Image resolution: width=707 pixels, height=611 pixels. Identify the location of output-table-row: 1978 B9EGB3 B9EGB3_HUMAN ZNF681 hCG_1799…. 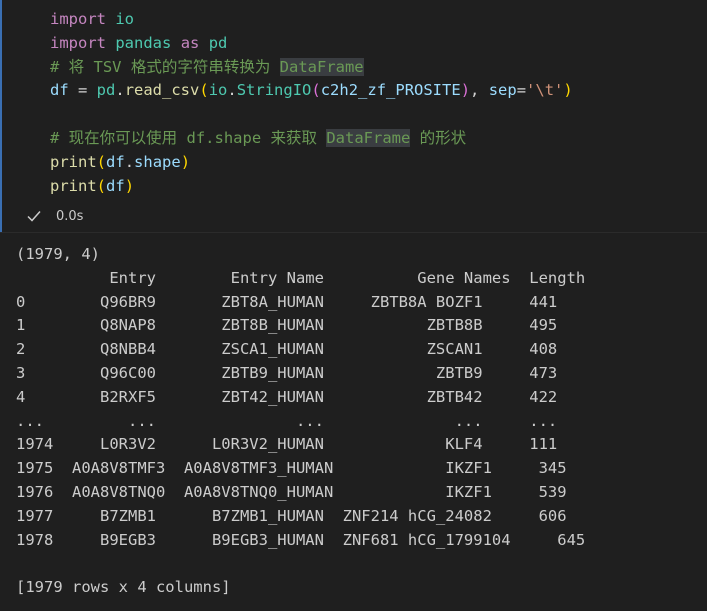
(301, 539).